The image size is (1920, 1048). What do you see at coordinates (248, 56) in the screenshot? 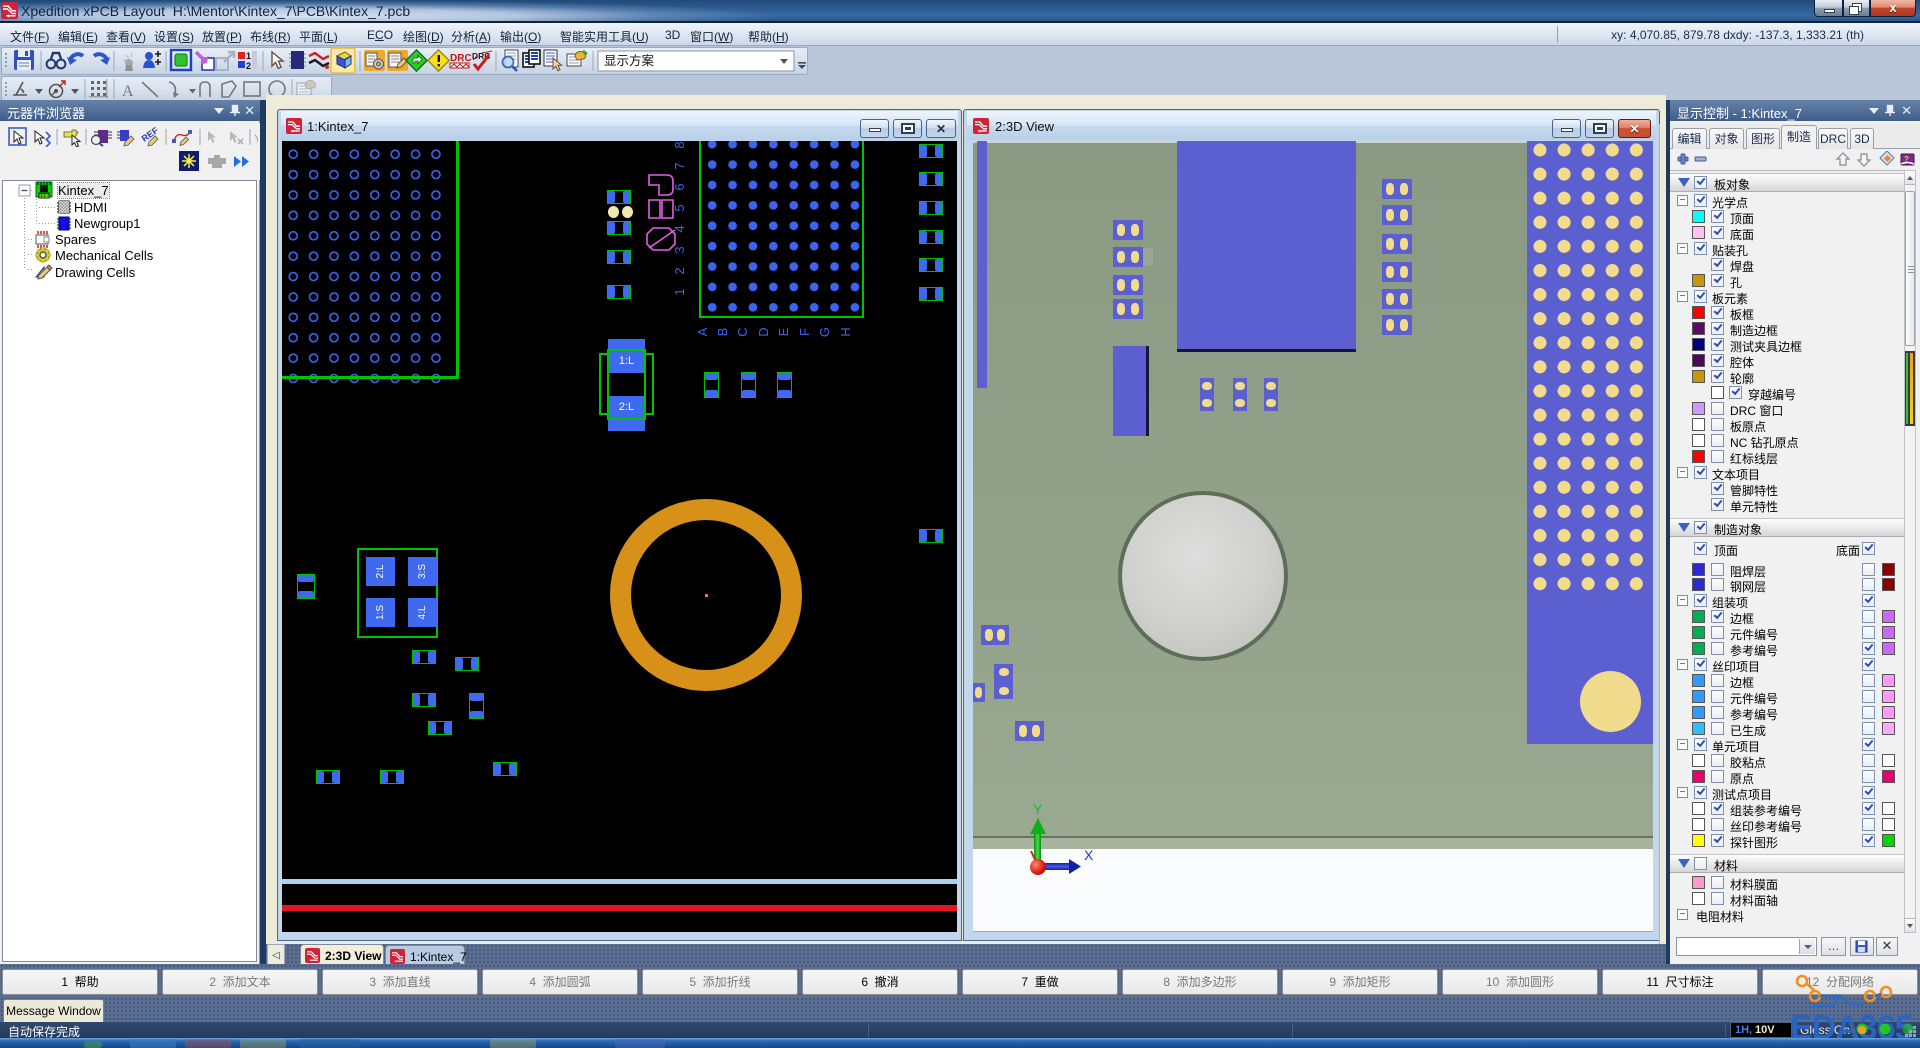
I see `svg-text: 1` at bounding box center [248, 56].